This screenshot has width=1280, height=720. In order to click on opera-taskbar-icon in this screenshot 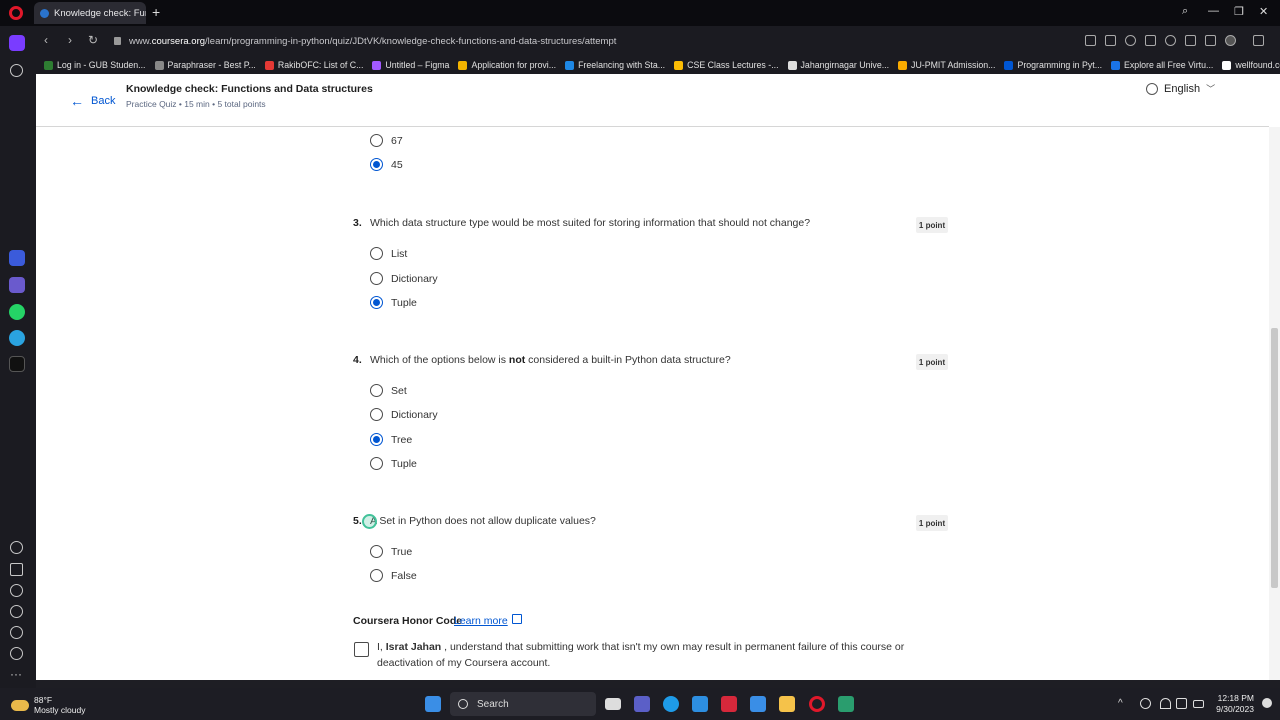, I will do `click(817, 704)`.